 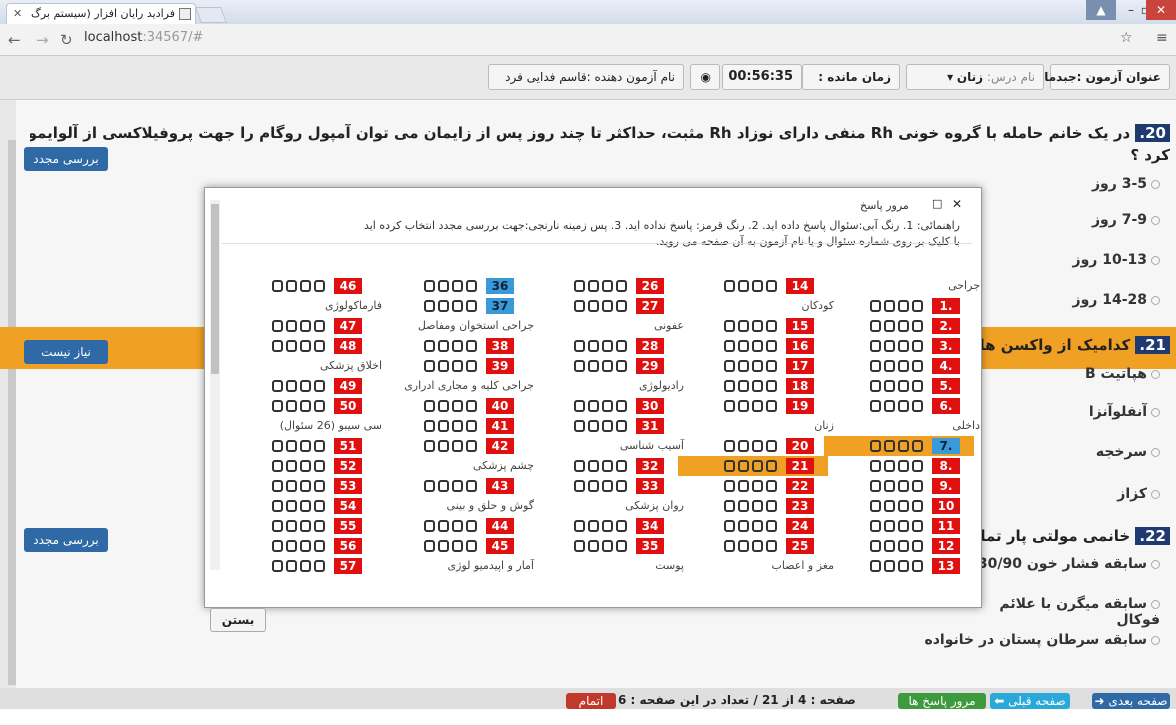 I want to click on question-number: 17, so click(x=800, y=366).